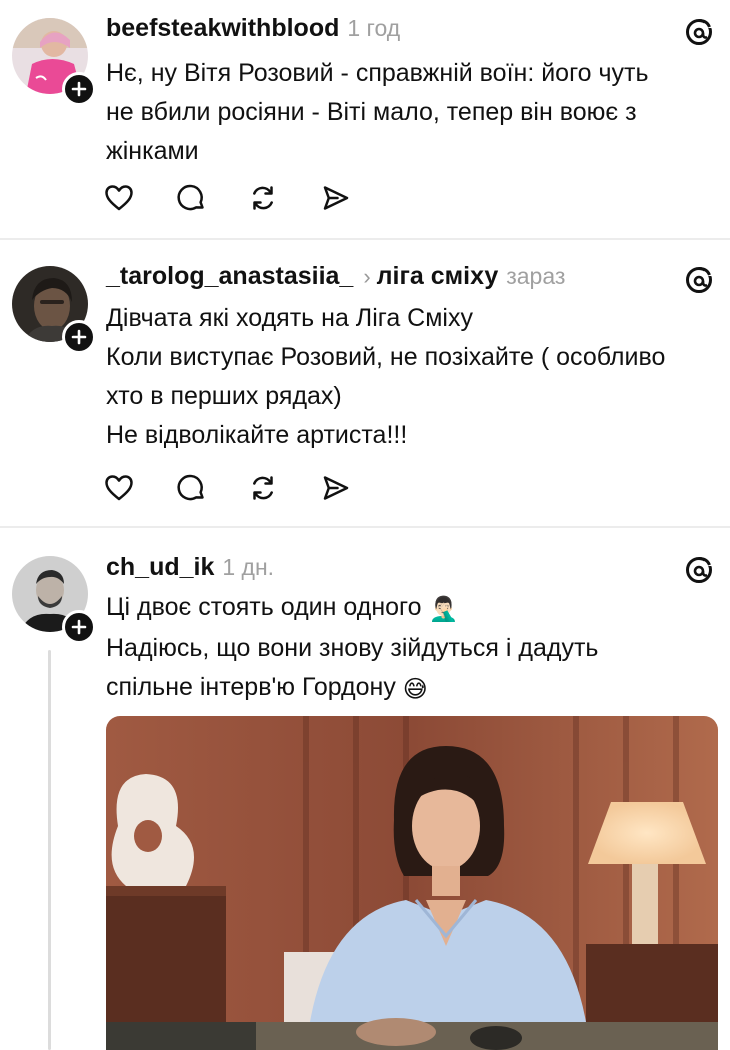 Image resolution: width=730 pixels, height=1050 pixels. Describe the element at coordinates (367, 276) in the screenshot. I see `chevron-right-icon: ›` at that location.